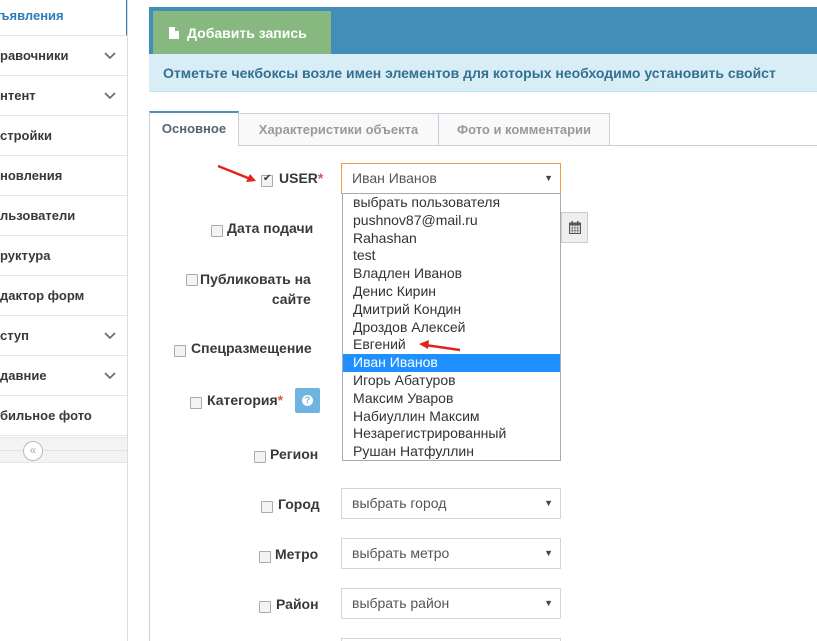 This screenshot has width=817, height=641. I want to click on user-select-value: Иван Иванов, so click(394, 178).